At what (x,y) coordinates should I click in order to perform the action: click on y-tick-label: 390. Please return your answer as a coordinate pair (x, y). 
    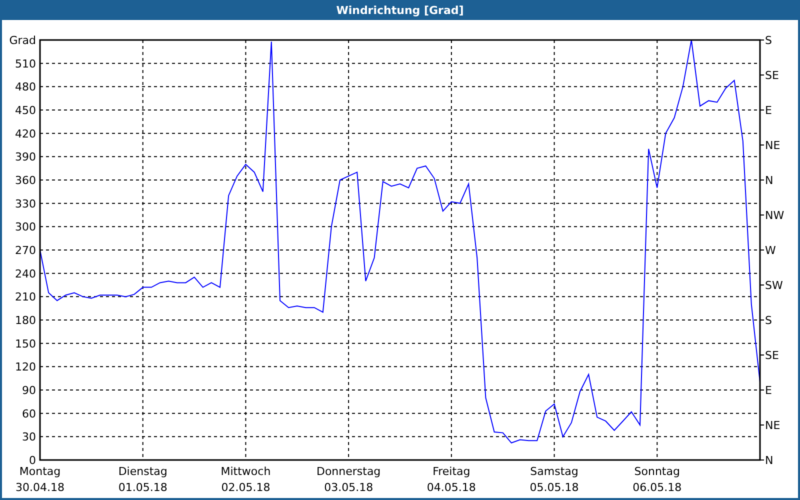
    Looking at the image, I should click on (25, 157).